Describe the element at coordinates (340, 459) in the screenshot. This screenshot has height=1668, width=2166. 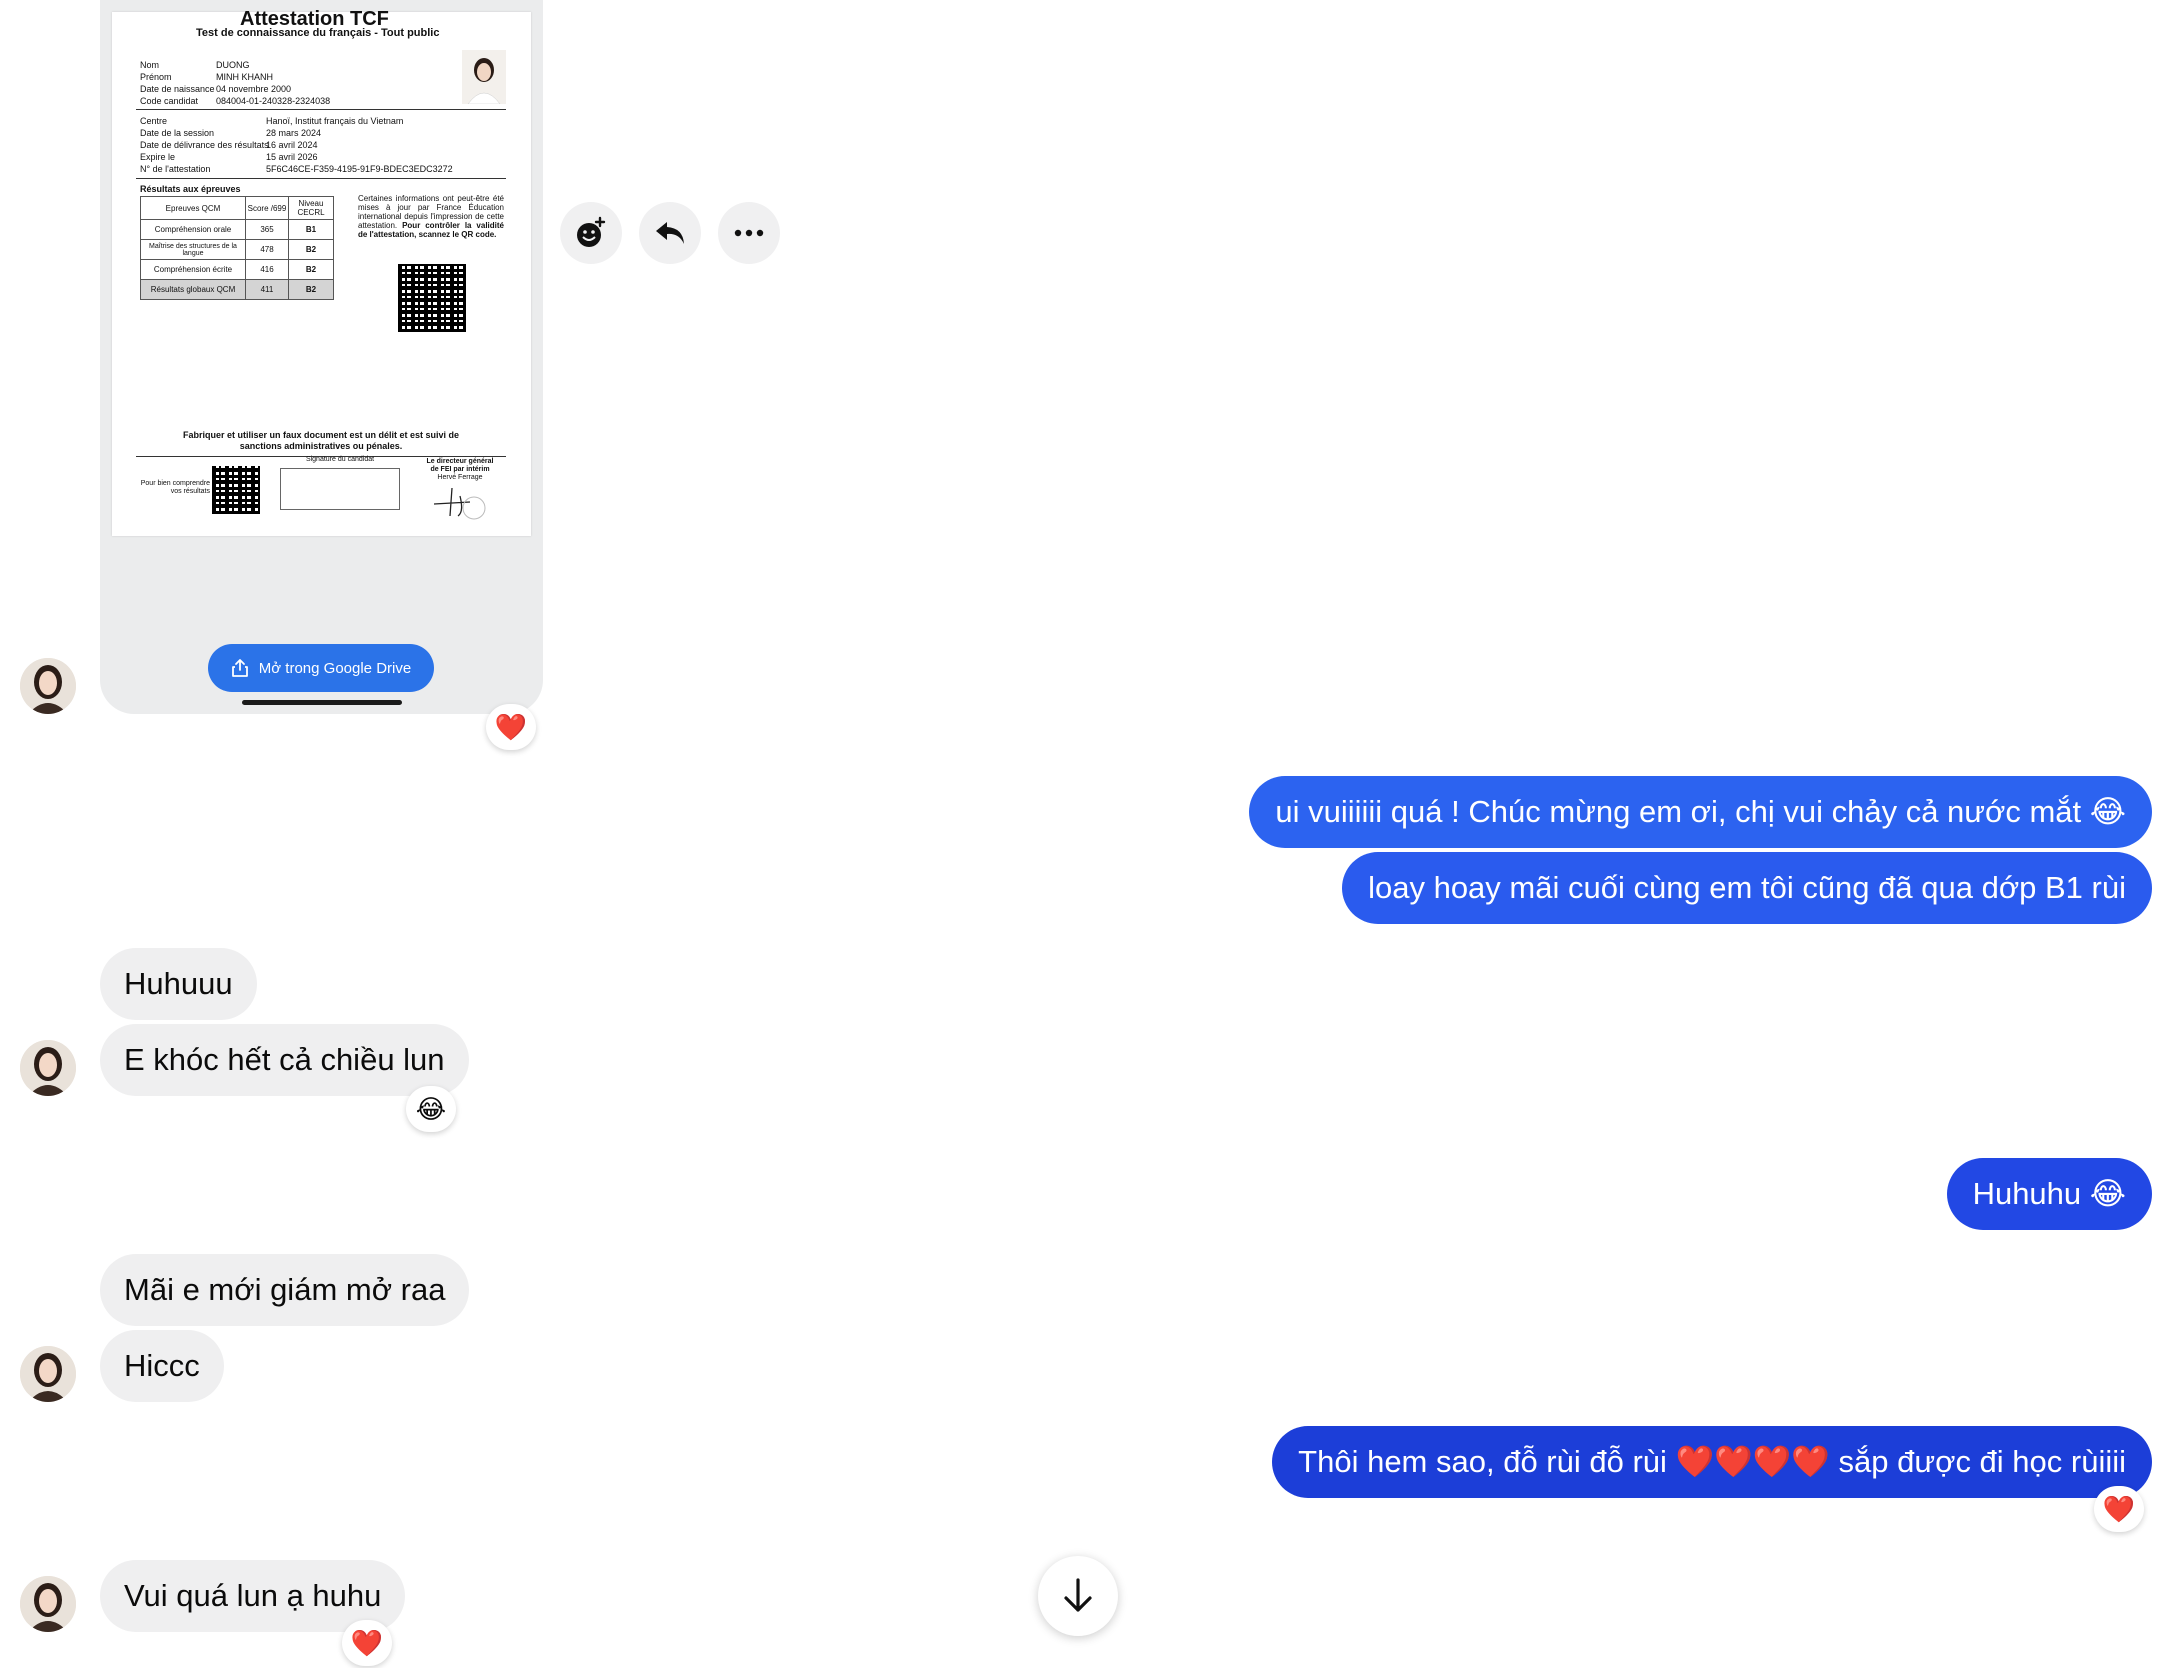
I see `signature-label: Signature du candidat` at that location.